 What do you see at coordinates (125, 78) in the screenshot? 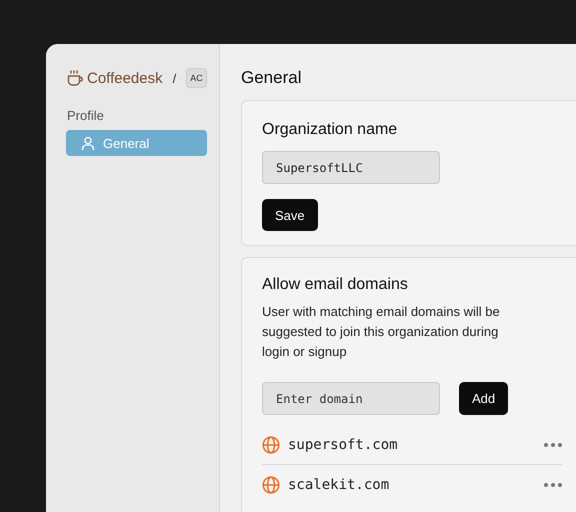
I see `brand-name: Coffeedesk` at bounding box center [125, 78].